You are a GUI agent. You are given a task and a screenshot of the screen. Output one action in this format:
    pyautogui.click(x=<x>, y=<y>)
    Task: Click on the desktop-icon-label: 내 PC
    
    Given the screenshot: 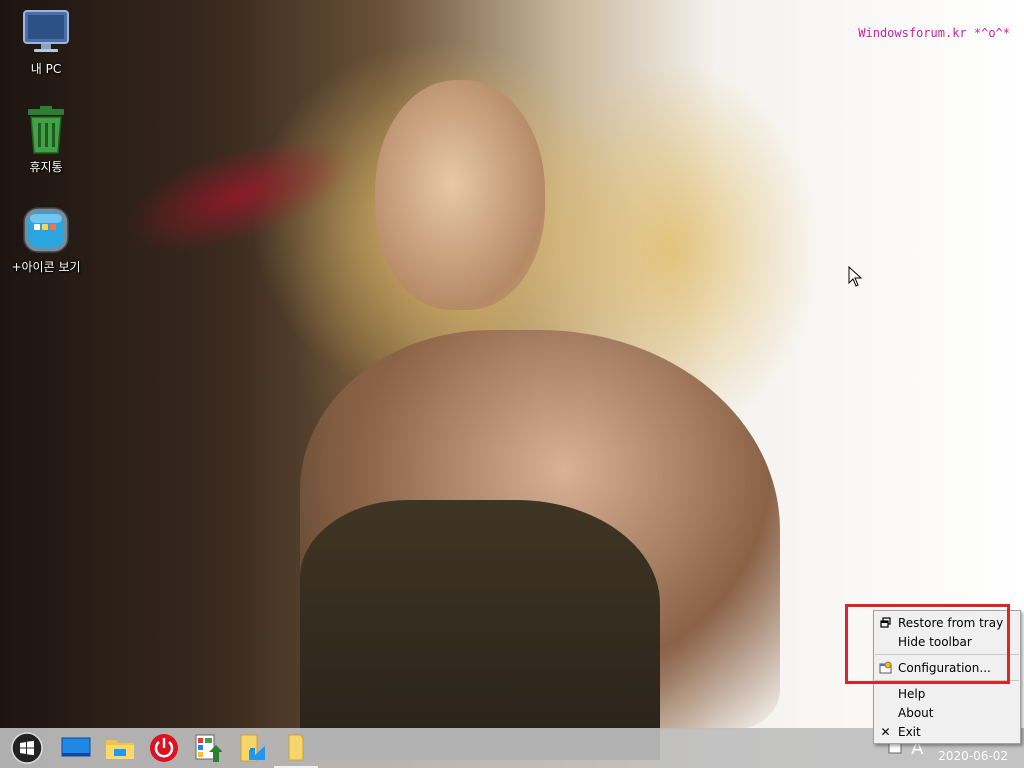 What is the action you would take?
    pyautogui.click(x=46, y=69)
    